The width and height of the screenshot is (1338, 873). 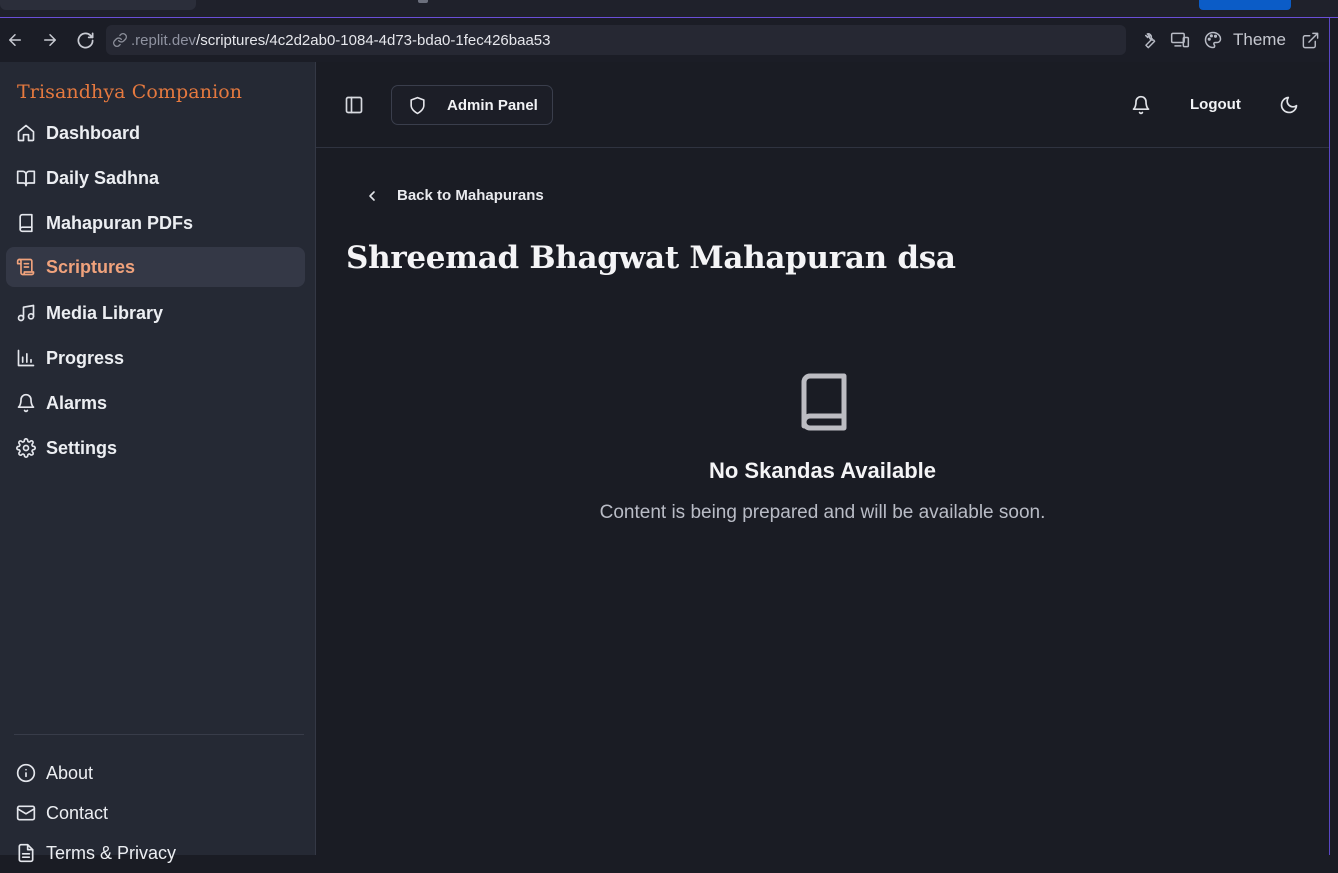 What do you see at coordinates (354, 105) in the screenshot?
I see `sidebar-toggle-icon` at bounding box center [354, 105].